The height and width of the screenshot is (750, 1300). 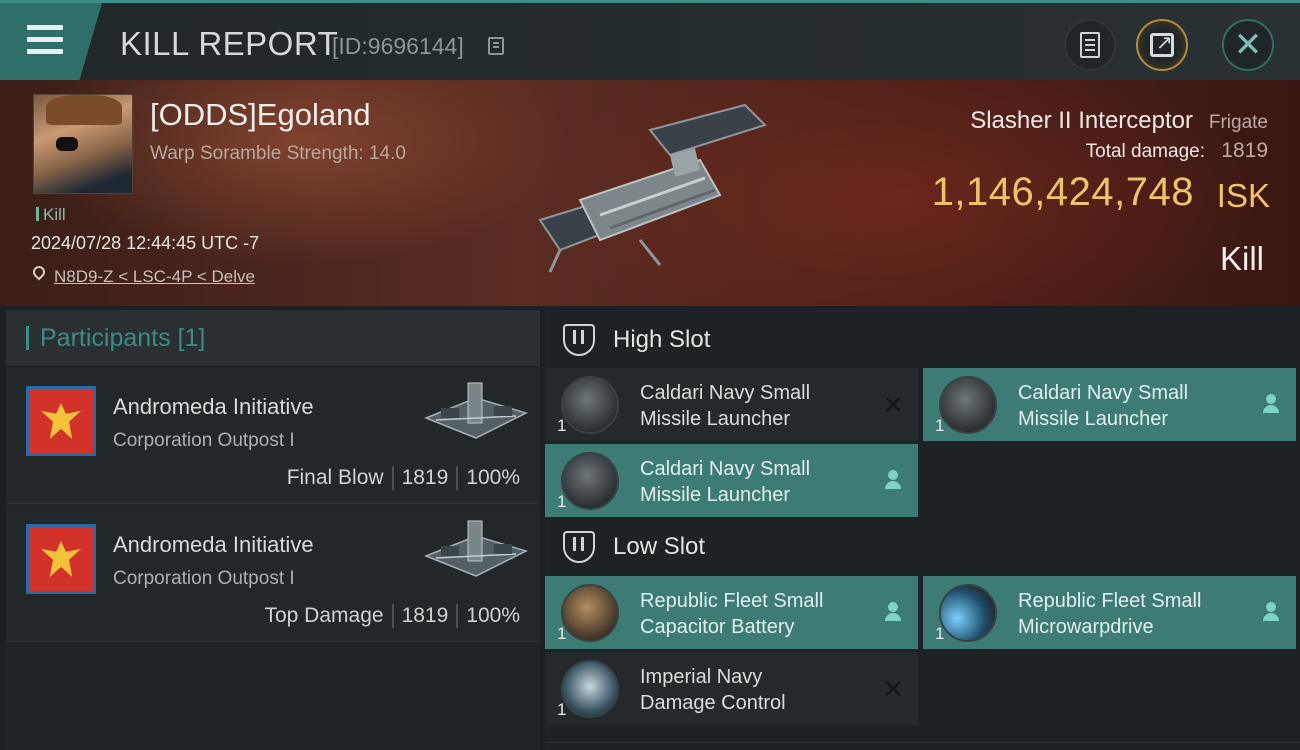 What do you see at coordinates (922, 547) in the screenshot?
I see `low-slot-header: Low Slot` at bounding box center [922, 547].